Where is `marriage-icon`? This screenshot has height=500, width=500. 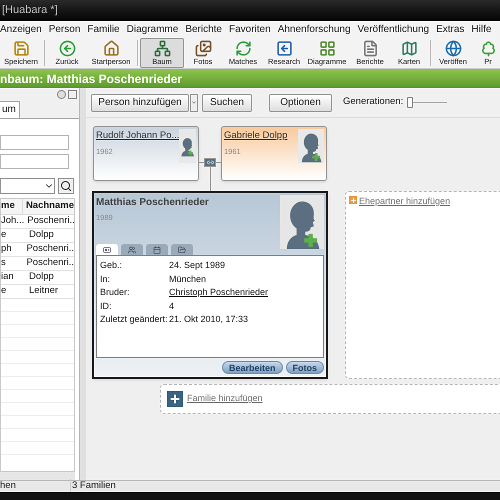 marriage-icon is located at coordinates (210, 162).